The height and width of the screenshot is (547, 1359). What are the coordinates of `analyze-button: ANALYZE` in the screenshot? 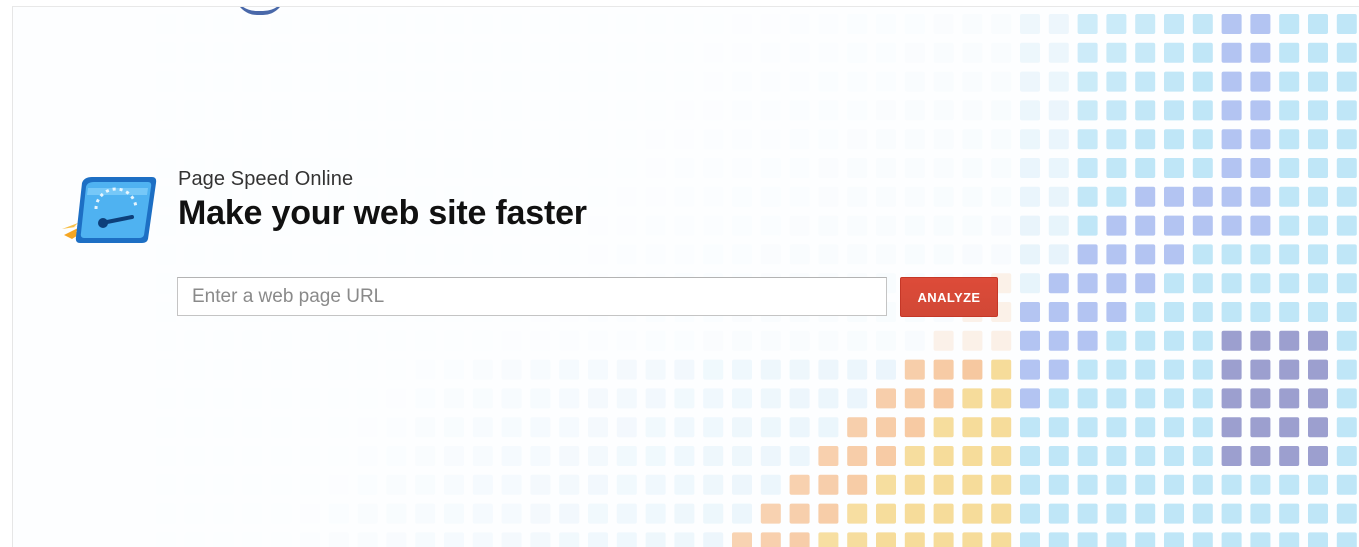 It's located at (949, 297).